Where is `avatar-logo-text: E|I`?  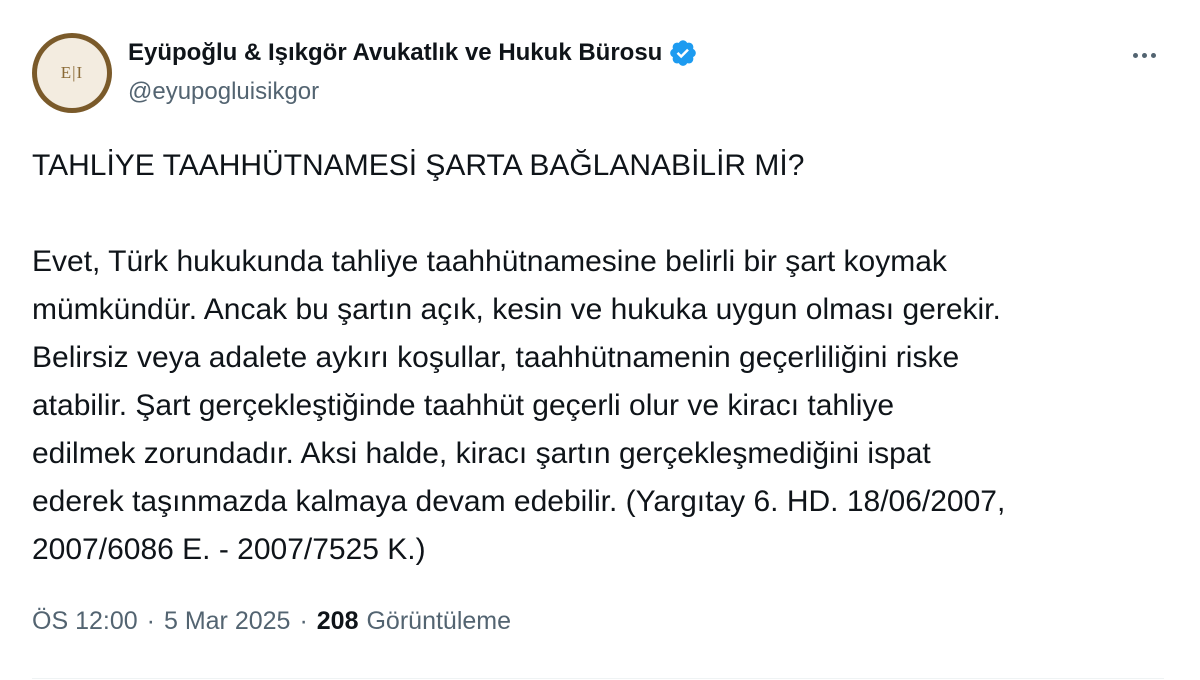 avatar-logo-text: E|I is located at coordinates (72, 72).